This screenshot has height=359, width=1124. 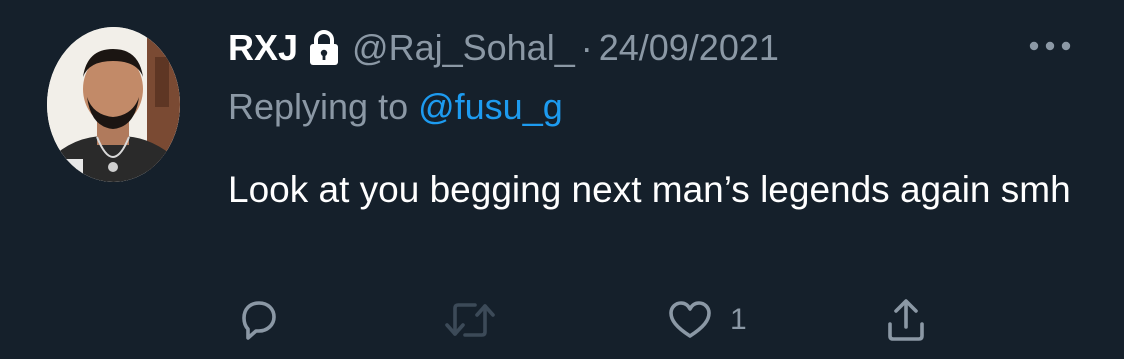 I want to click on display-name: RXJ, so click(x=263, y=48).